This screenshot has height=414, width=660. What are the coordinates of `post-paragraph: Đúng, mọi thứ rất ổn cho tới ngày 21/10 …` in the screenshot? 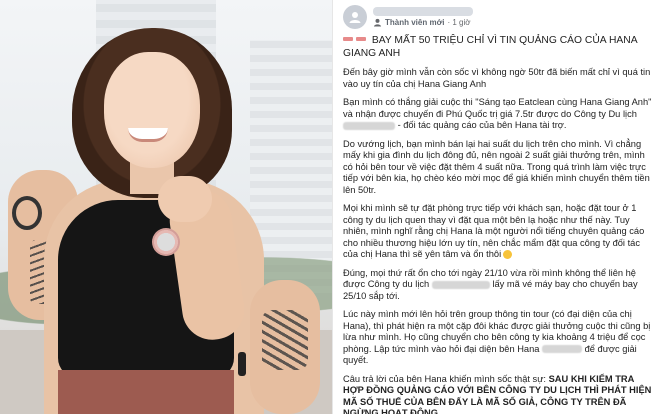 It's located at (497, 285).